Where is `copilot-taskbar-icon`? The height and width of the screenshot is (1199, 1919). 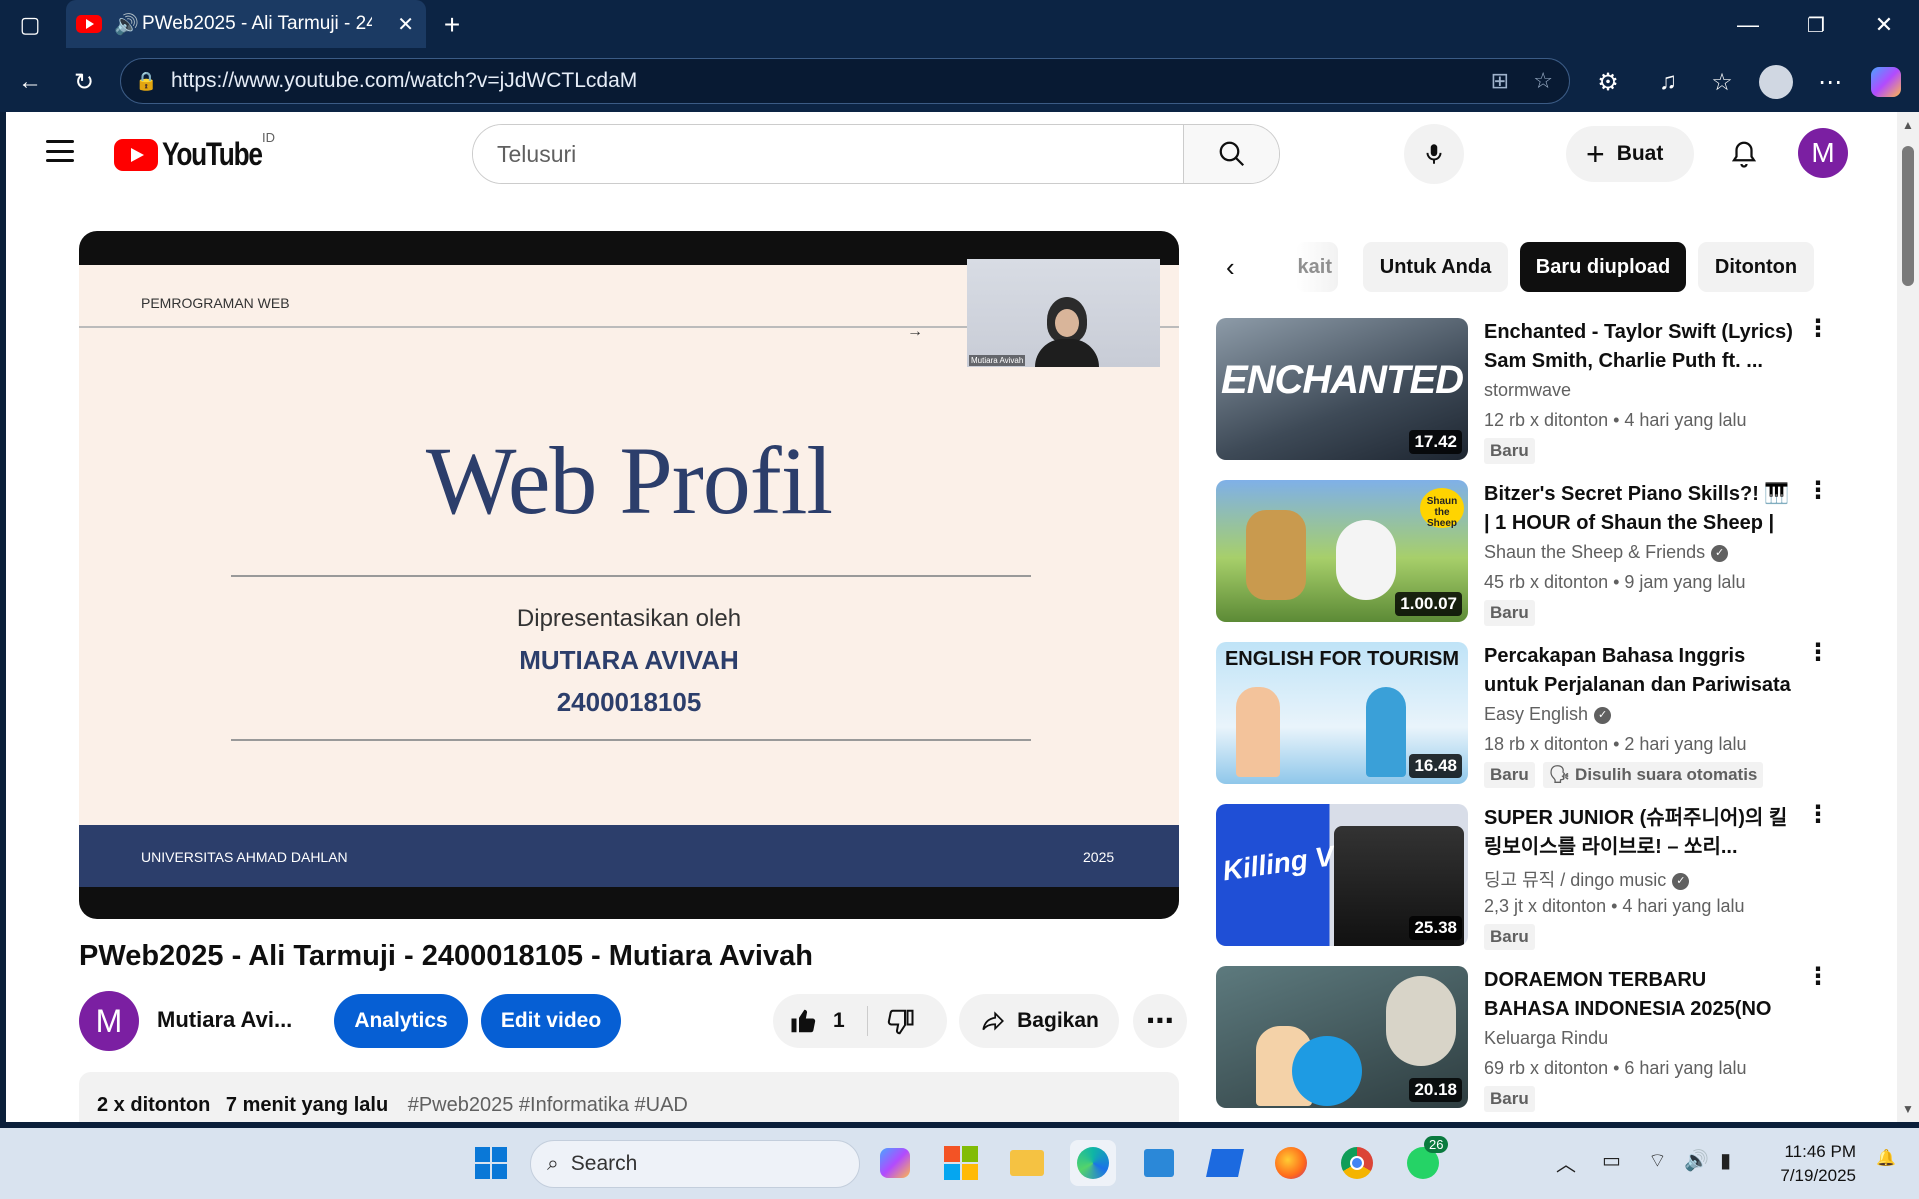
copilot-taskbar-icon is located at coordinates (895, 1163).